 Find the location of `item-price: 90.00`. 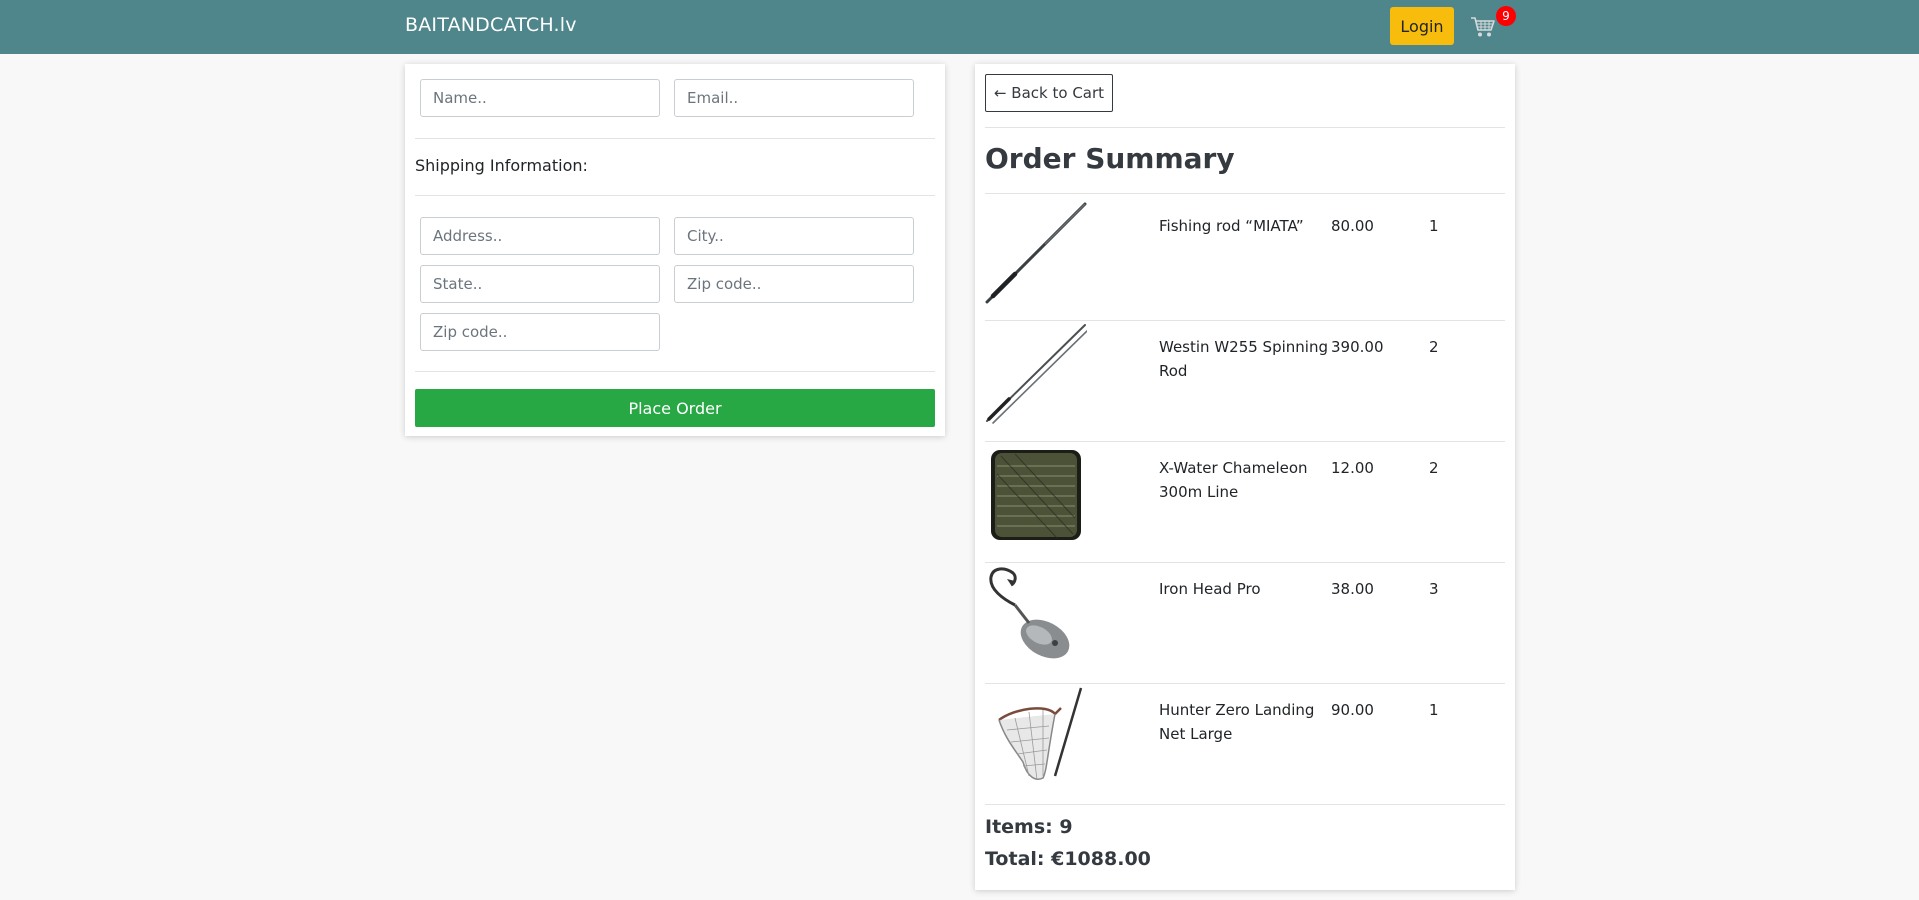

item-price: 90.00 is located at coordinates (1352, 710).